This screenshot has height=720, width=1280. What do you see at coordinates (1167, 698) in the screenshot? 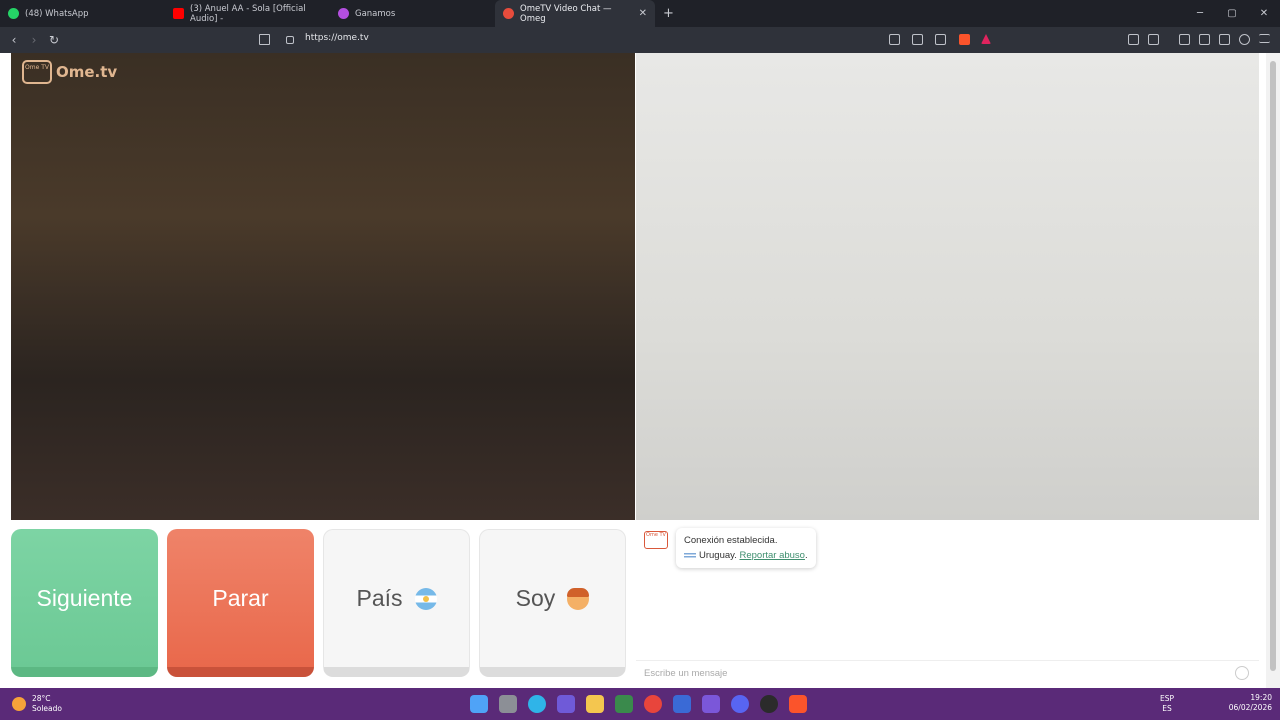
I see `language-top: ESP` at bounding box center [1167, 698].